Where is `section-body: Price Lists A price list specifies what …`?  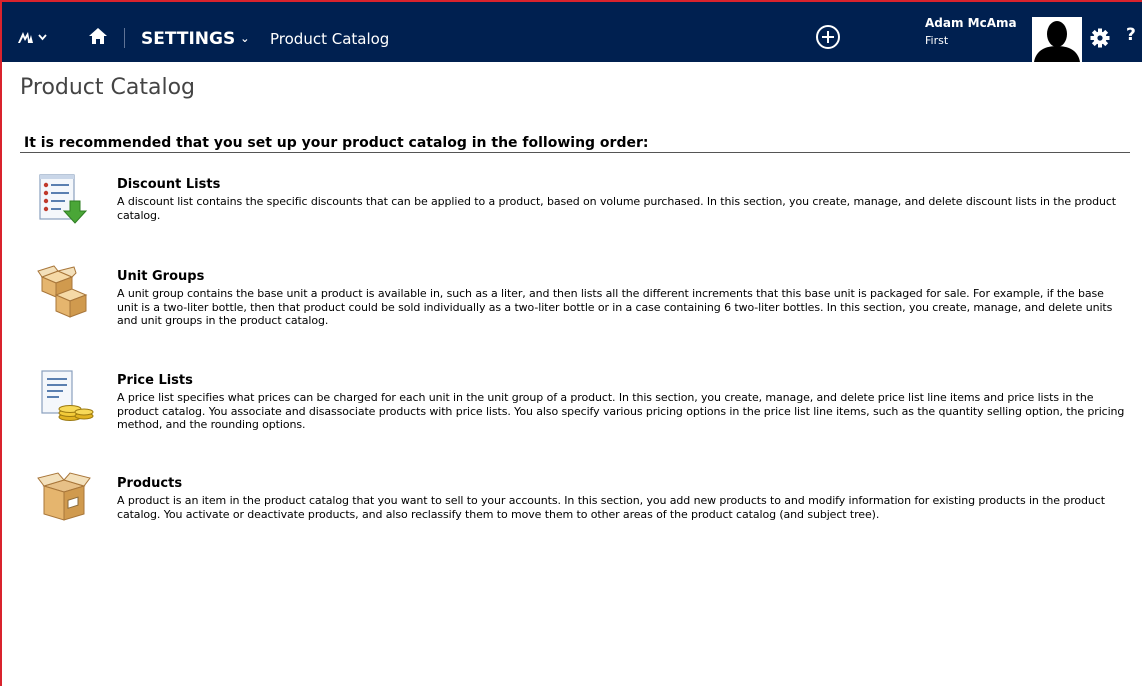 section-body: Price Lists A price list specifies what … is located at coordinates (621, 400).